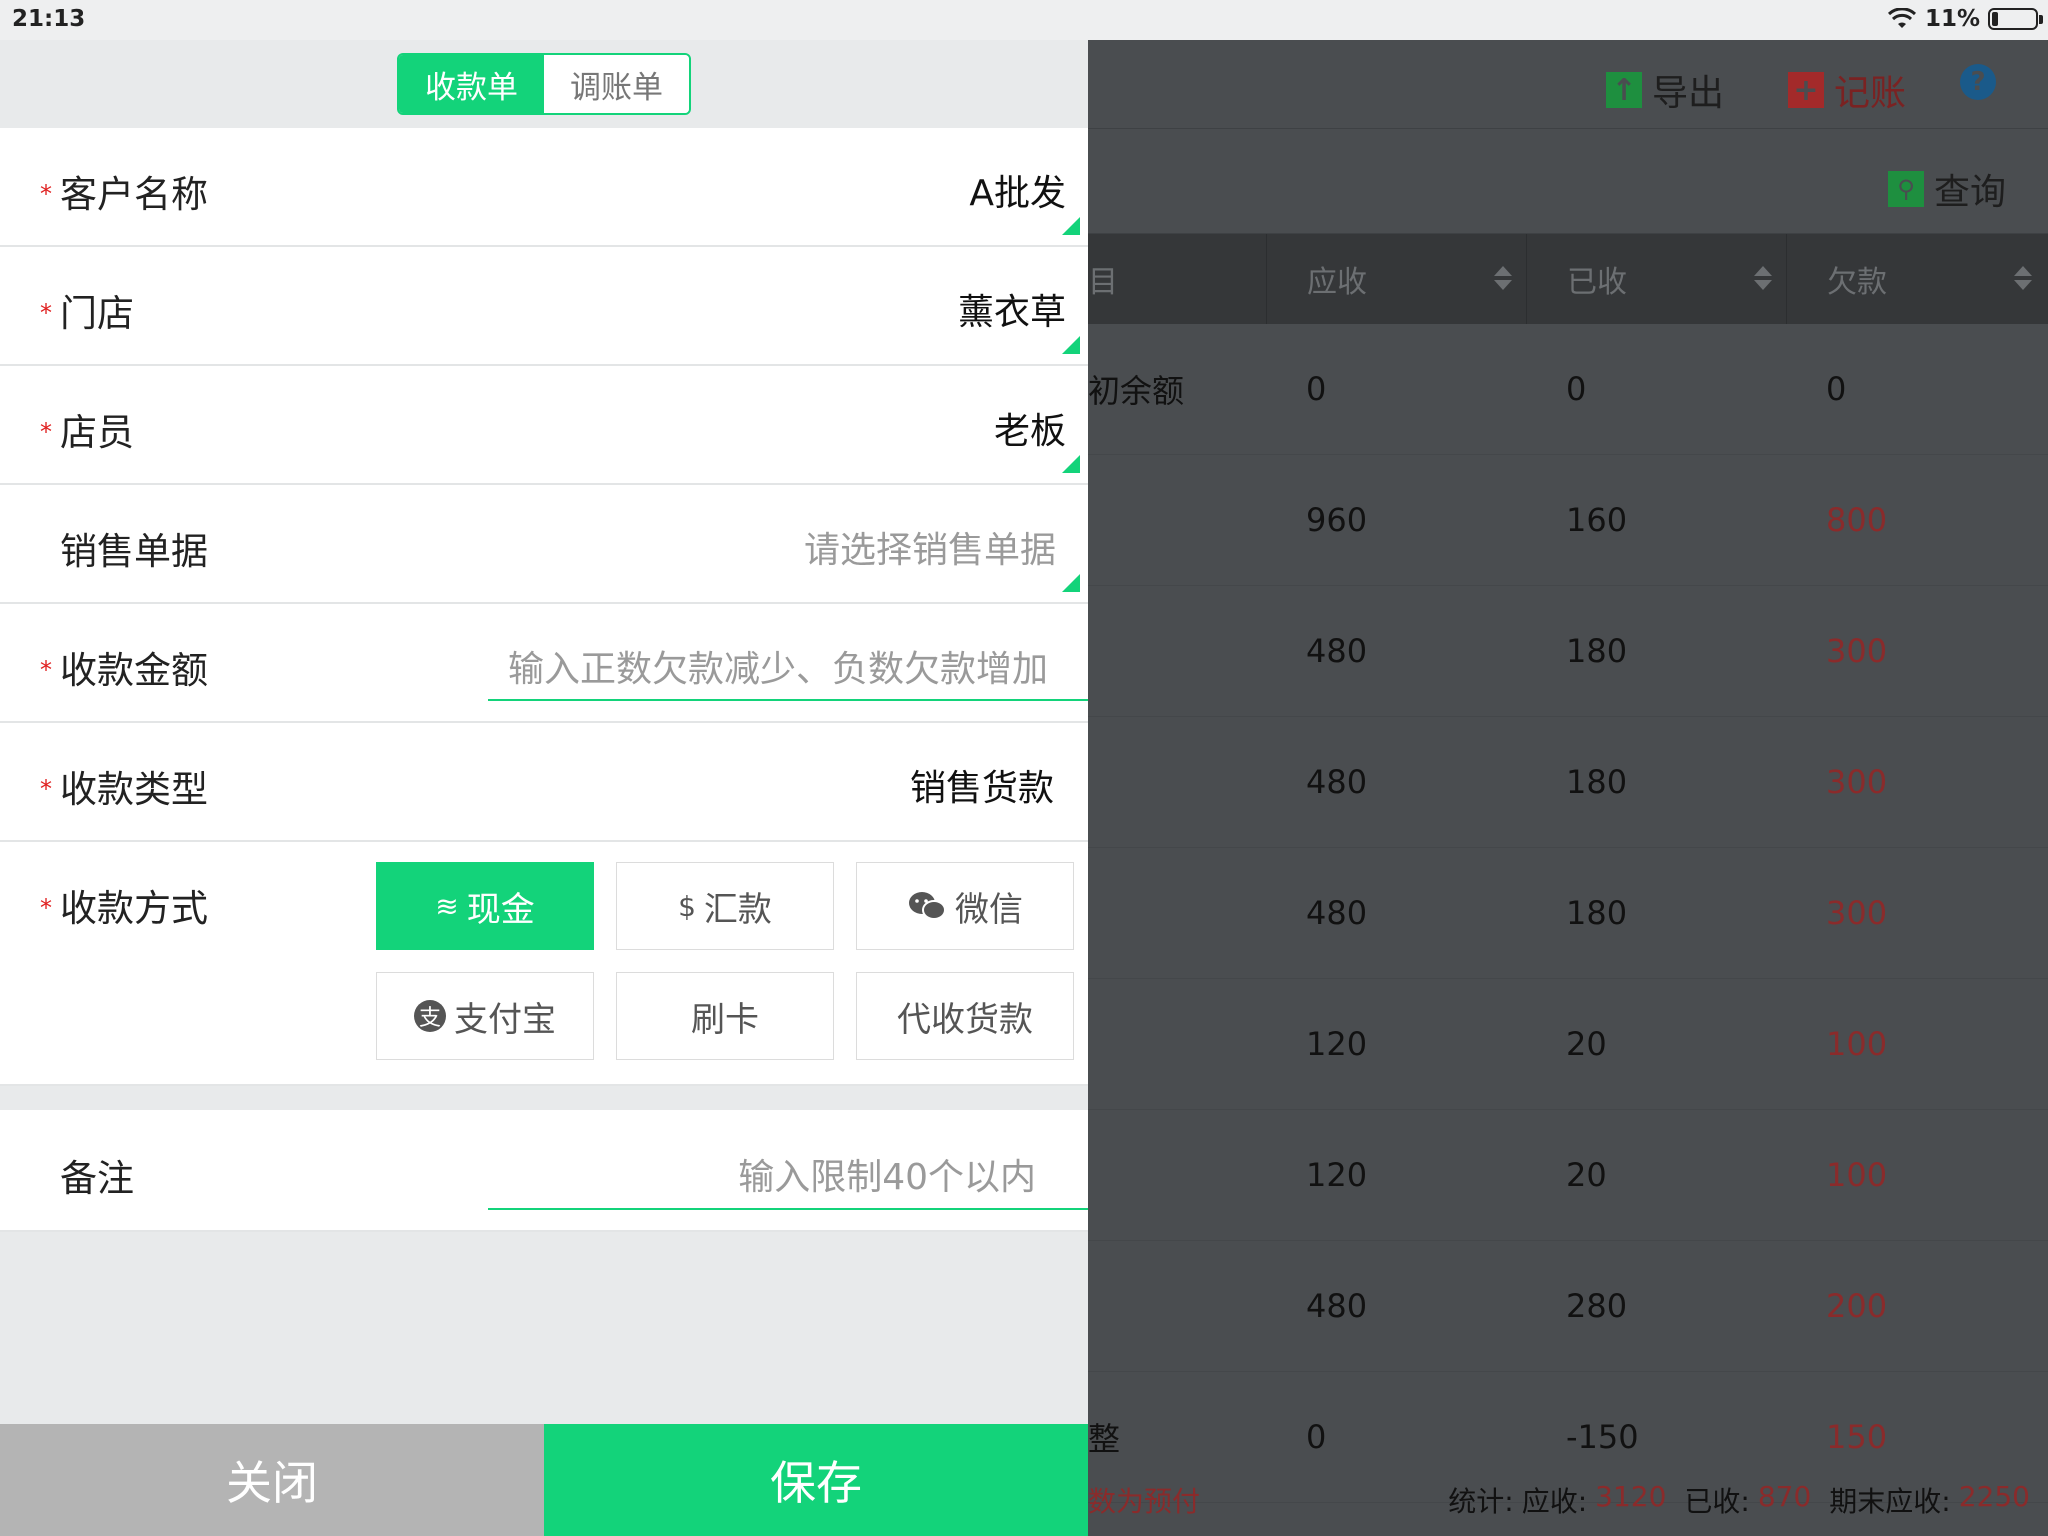  I want to click on method-remit-button: $ 汇款, so click(725, 906).